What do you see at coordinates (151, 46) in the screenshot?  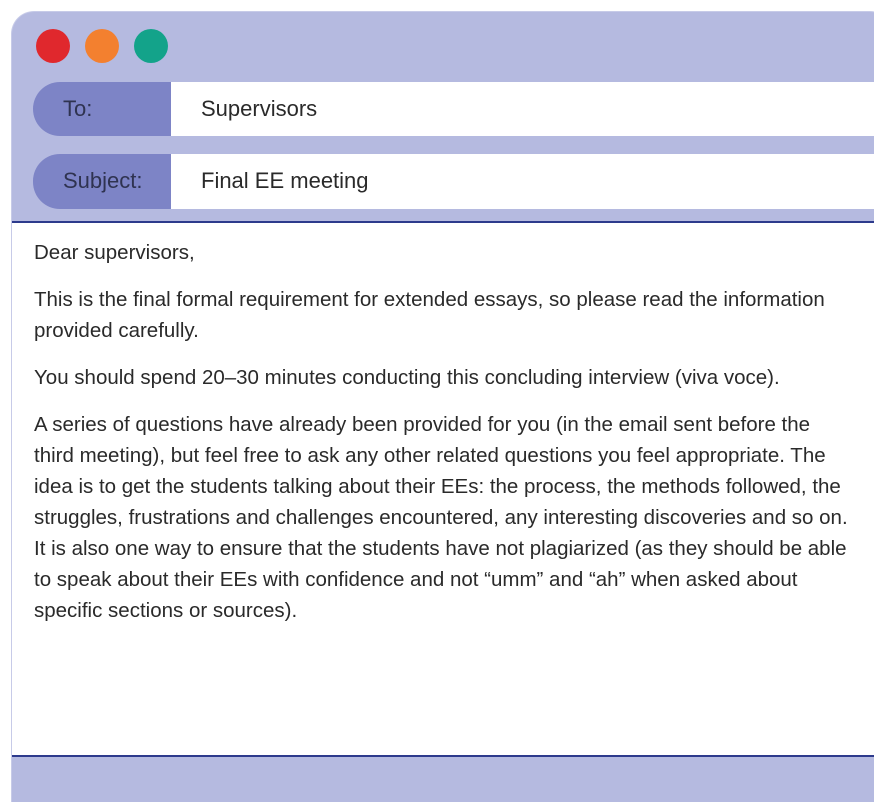 I see `maximize-window-button` at bounding box center [151, 46].